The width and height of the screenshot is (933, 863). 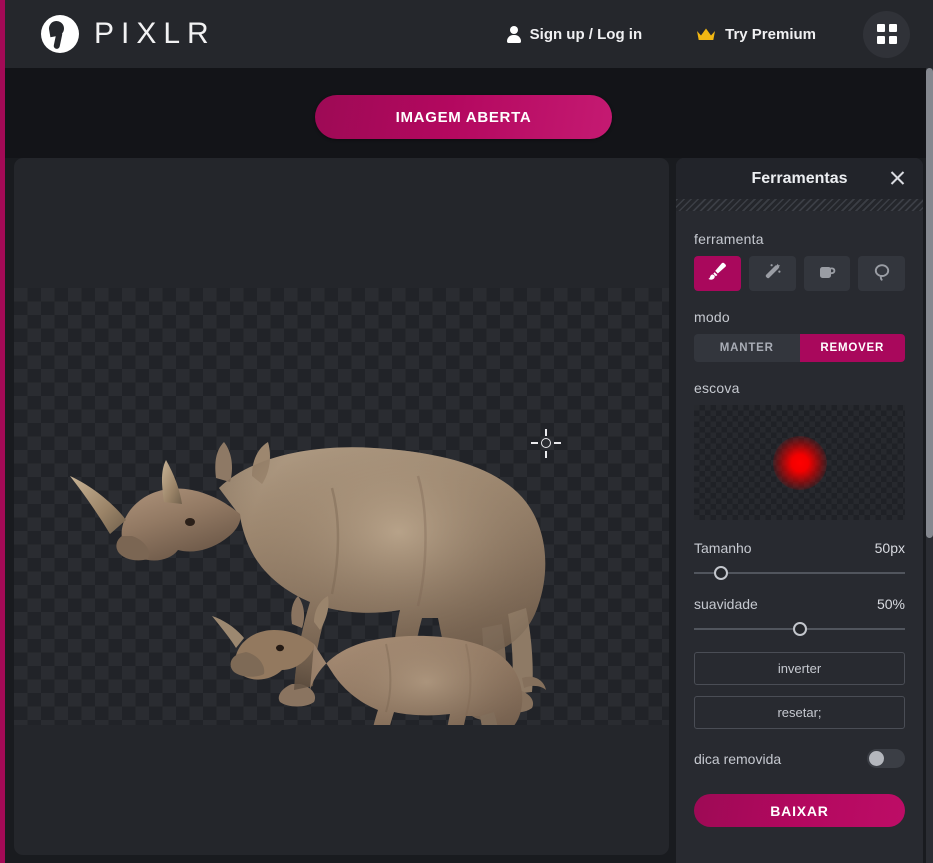 I want to click on smooth-slider-label: suavidade, so click(x=726, y=604).